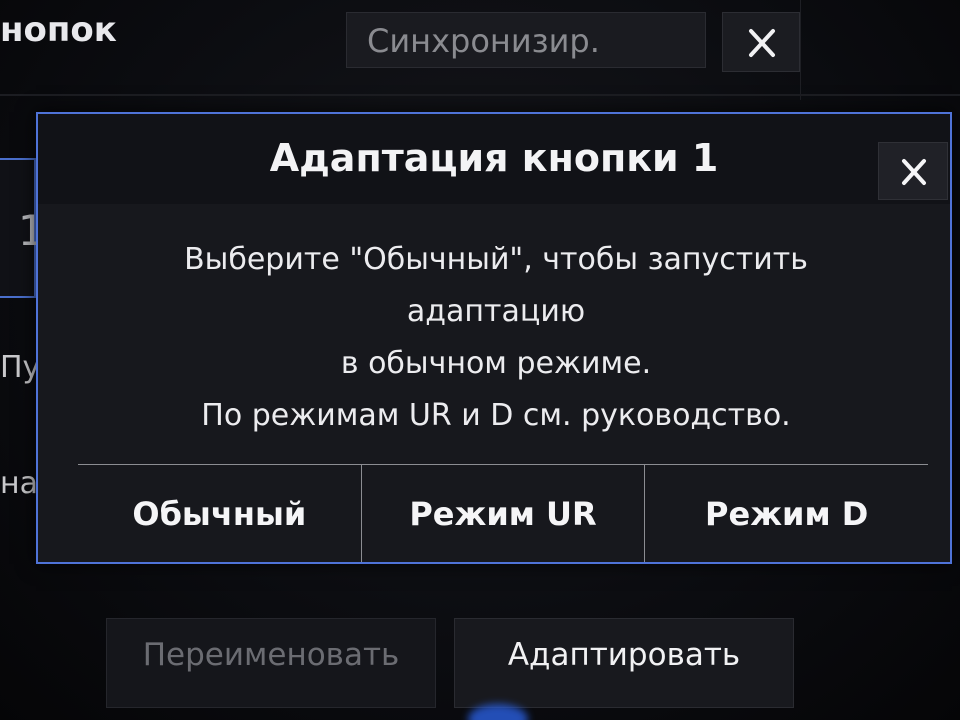  What do you see at coordinates (271, 663) in the screenshot?
I see `rename-button: Переименовать` at bounding box center [271, 663].